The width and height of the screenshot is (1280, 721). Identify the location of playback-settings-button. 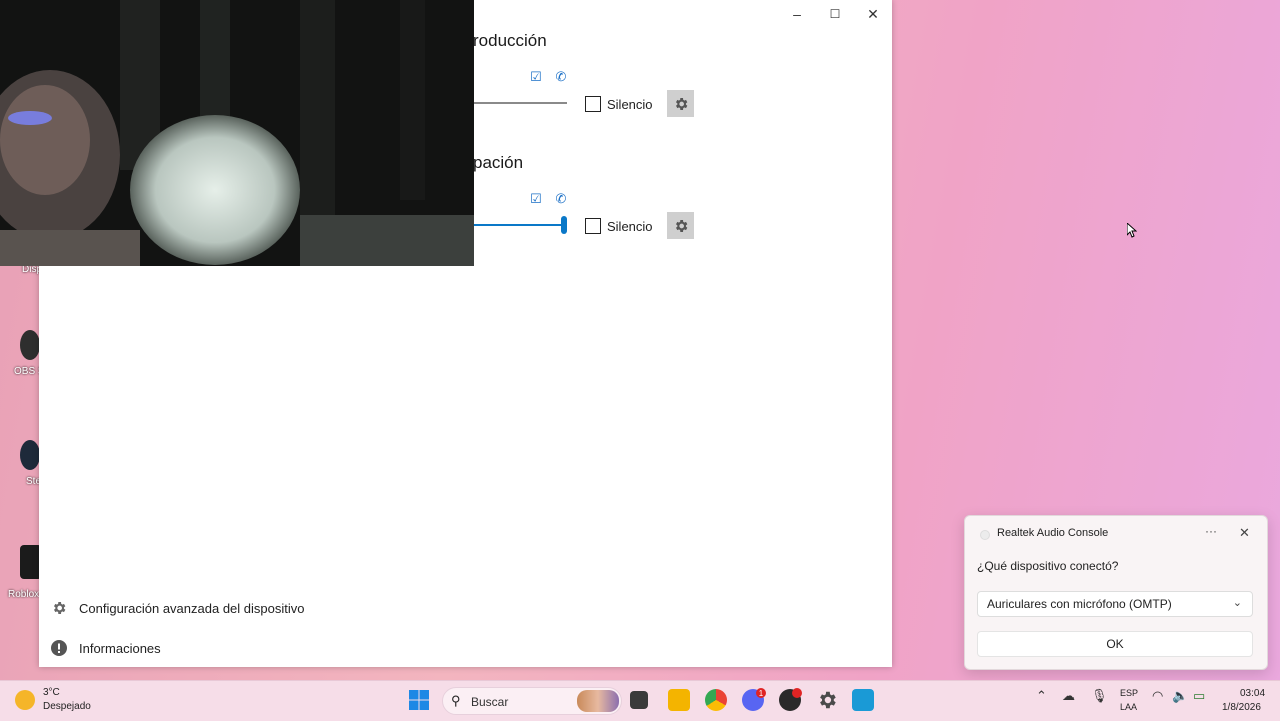
(680, 103).